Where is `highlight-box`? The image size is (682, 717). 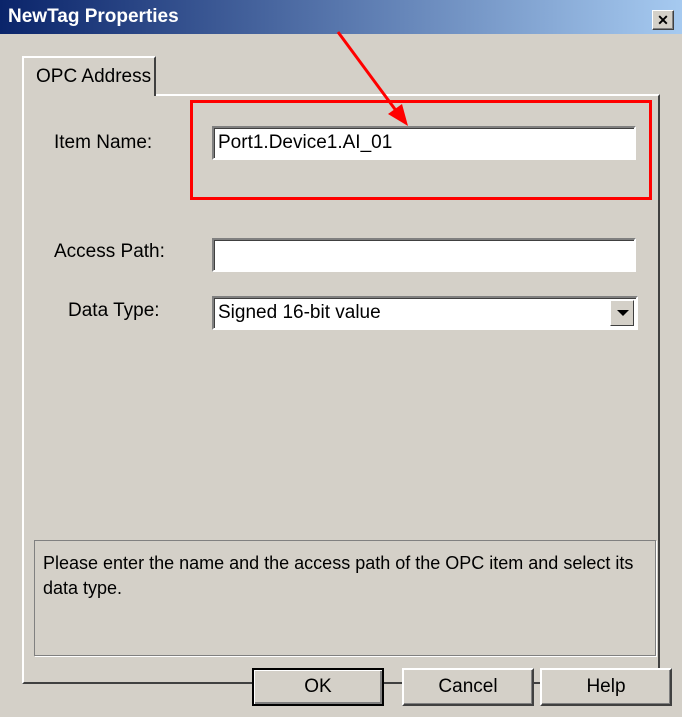 highlight-box is located at coordinates (421, 150).